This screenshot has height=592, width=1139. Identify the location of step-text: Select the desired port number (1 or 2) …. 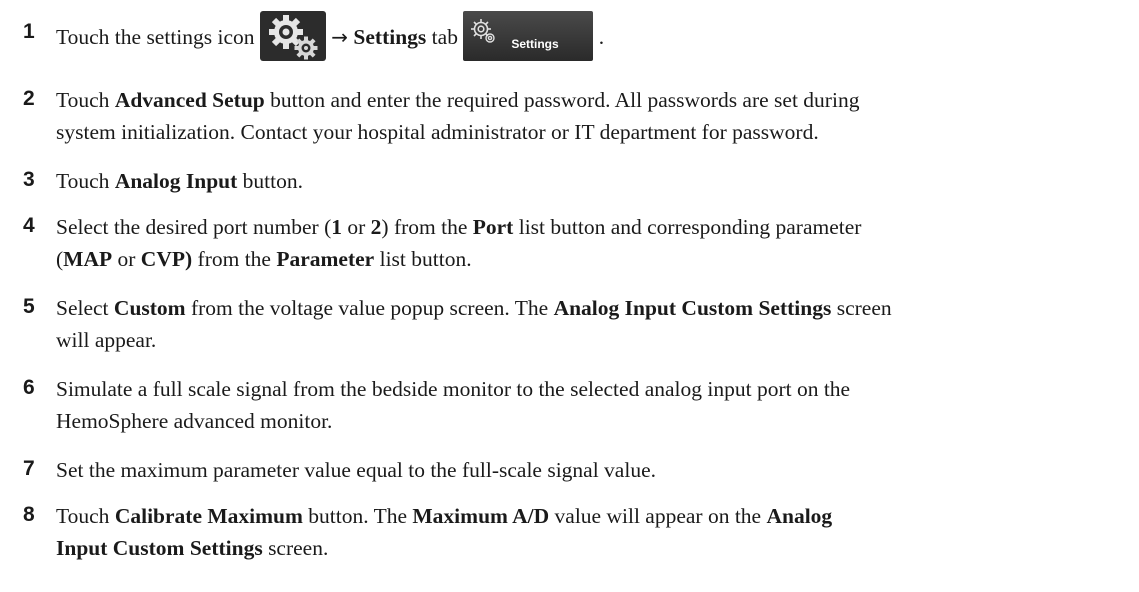
(596, 243).